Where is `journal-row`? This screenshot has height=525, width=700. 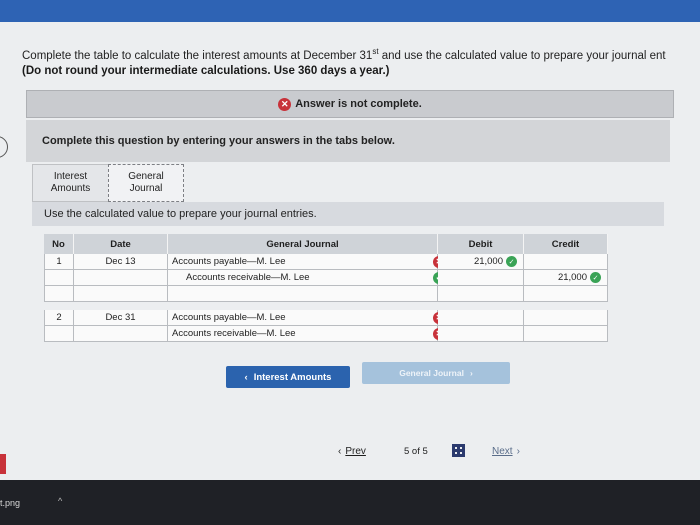 journal-row is located at coordinates (326, 294).